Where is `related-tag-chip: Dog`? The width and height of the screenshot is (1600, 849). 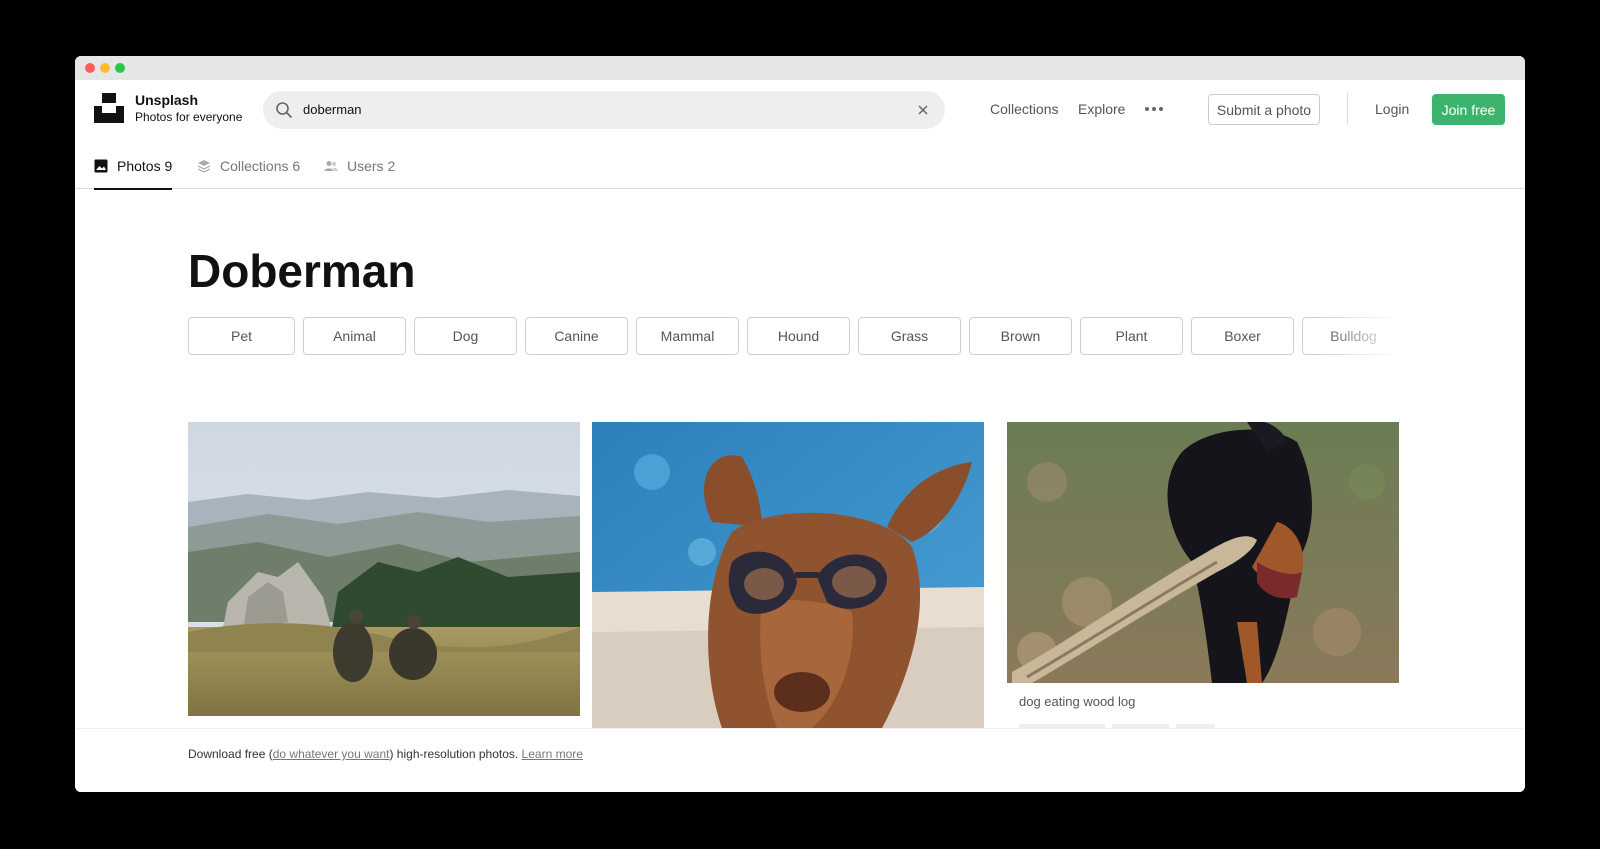 related-tag-chip: Dog is located at coordinates (465, 336).